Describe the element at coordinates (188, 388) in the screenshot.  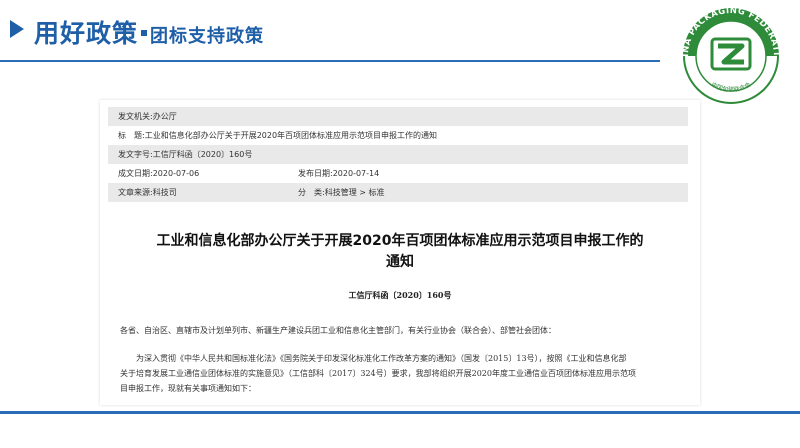
I see `document-paragraph-body-3: 目申报工作，现就有关事项通知如下：` at that location.